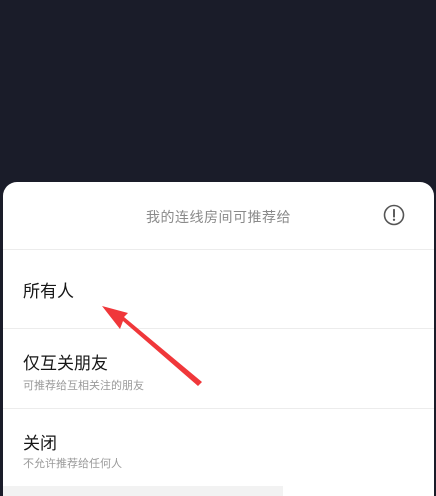 The image size is (436, 496). Describe the element at coordinates (72, 463) in the screenshot. I see `option-description: 不允许推荐给任何人` at that location.